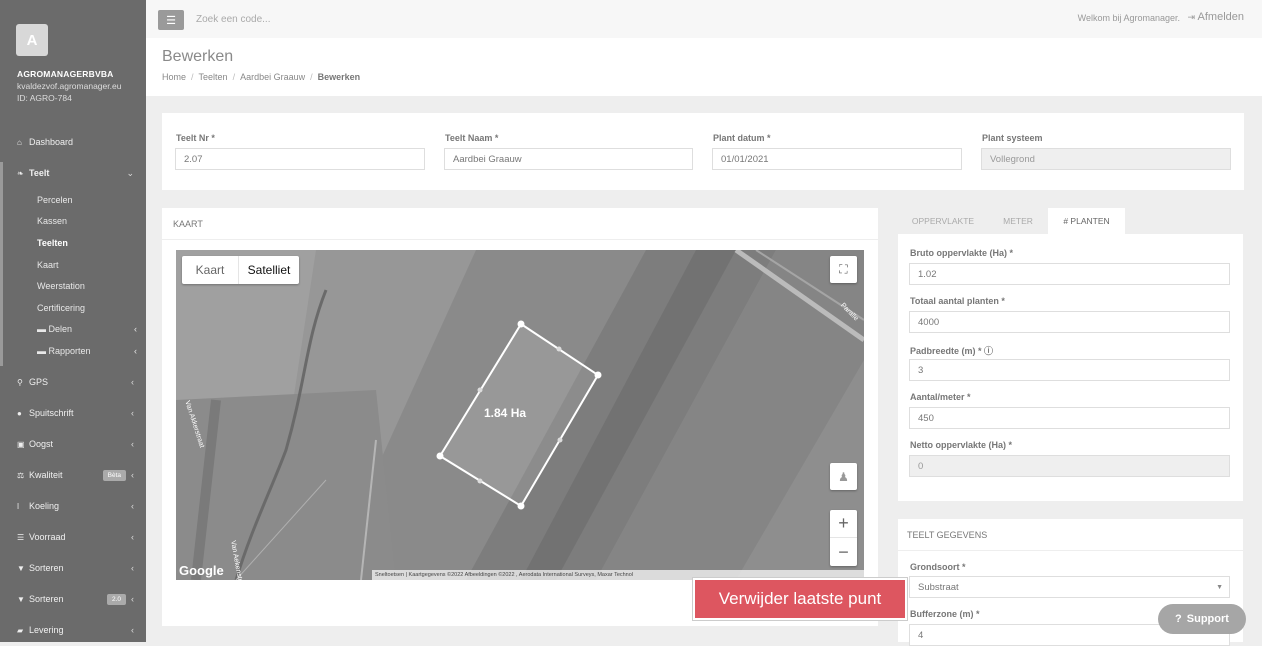 The image size is (1262, 646). Describe the element at coordinates (65, 74) in the screenshot. I see `company-name: AGROMANAGERBVBA` at that location.